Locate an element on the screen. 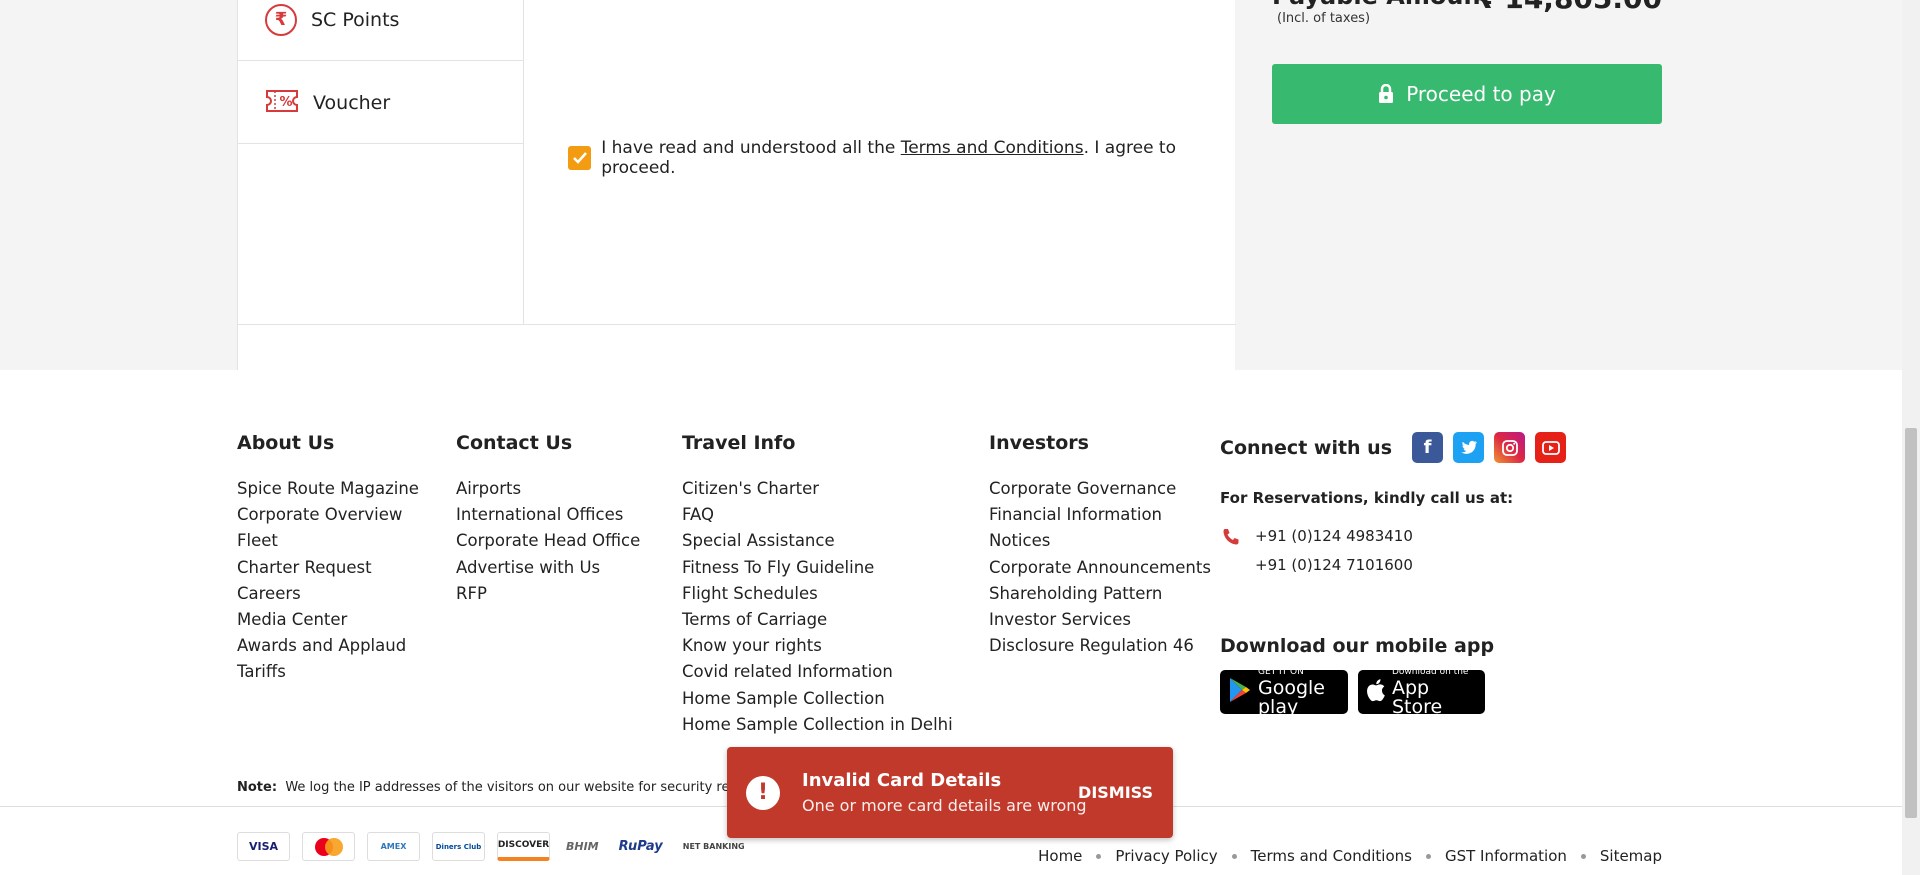  checkmark-icon is located at coordinates (579, 158).